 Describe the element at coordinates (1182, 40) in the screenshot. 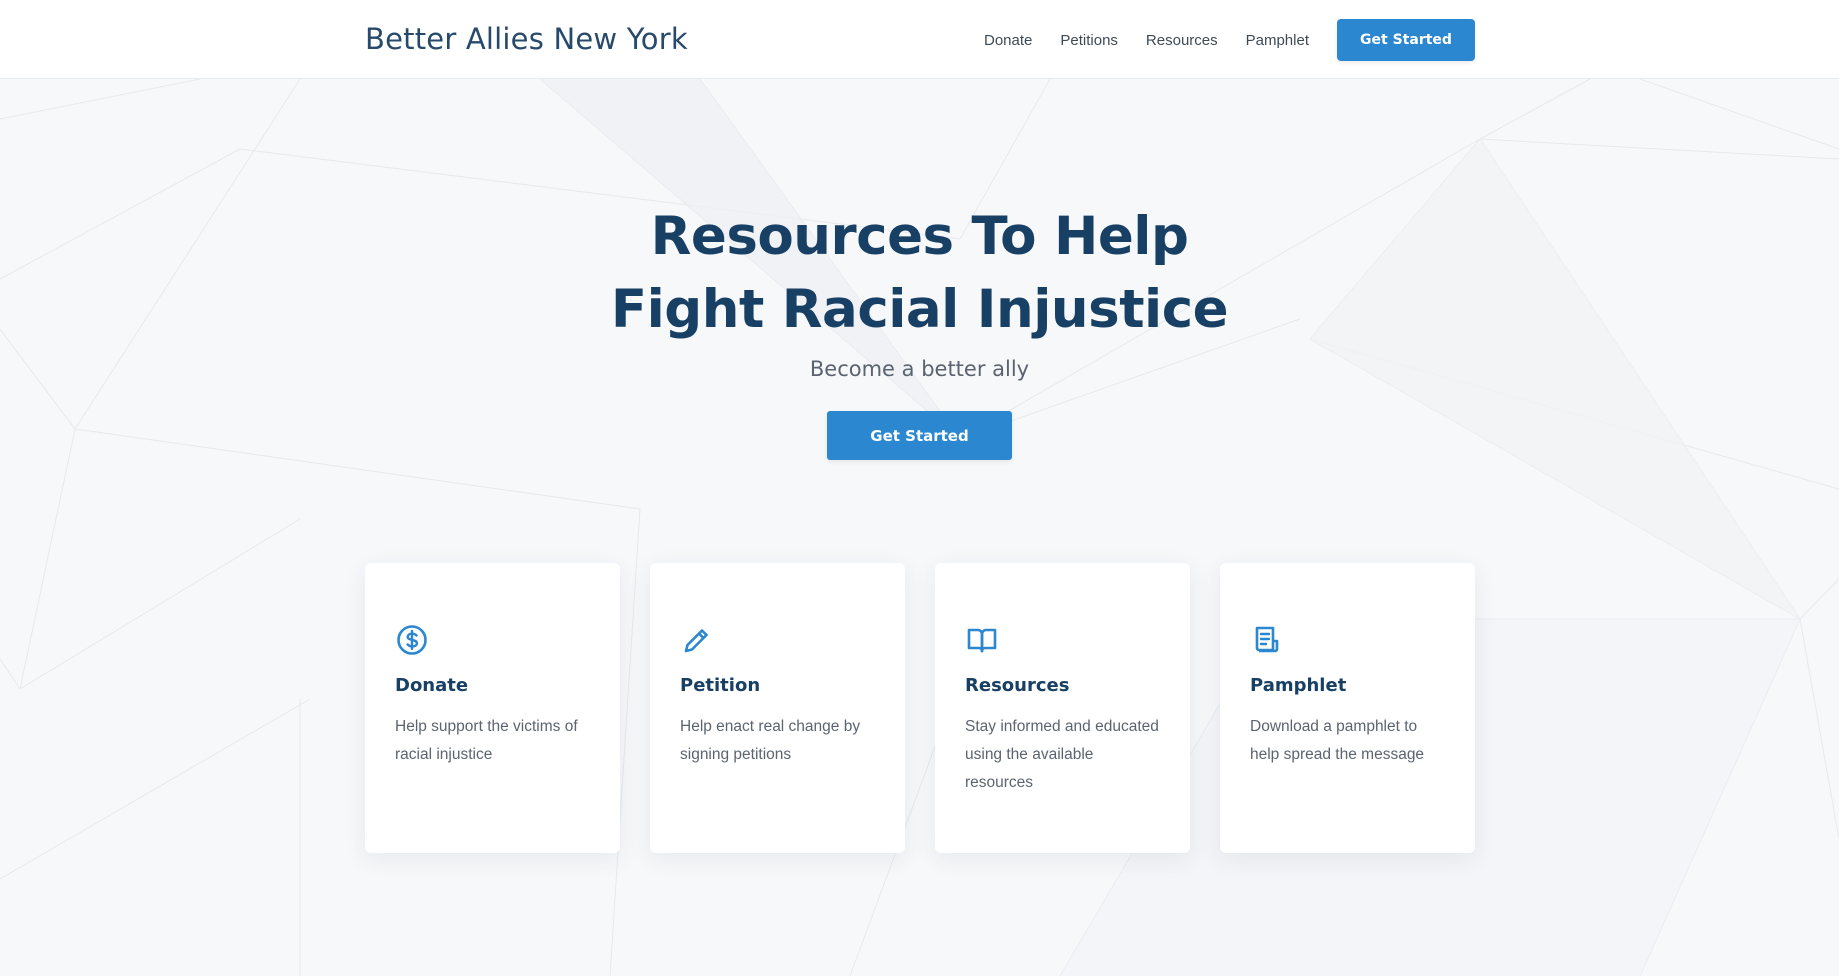

I see `nav-link-resources: Resources` at that location.